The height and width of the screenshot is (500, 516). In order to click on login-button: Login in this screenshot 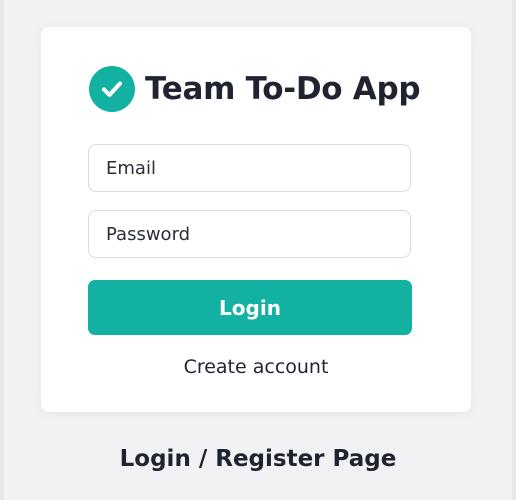, I will do `click(250, 307)`.